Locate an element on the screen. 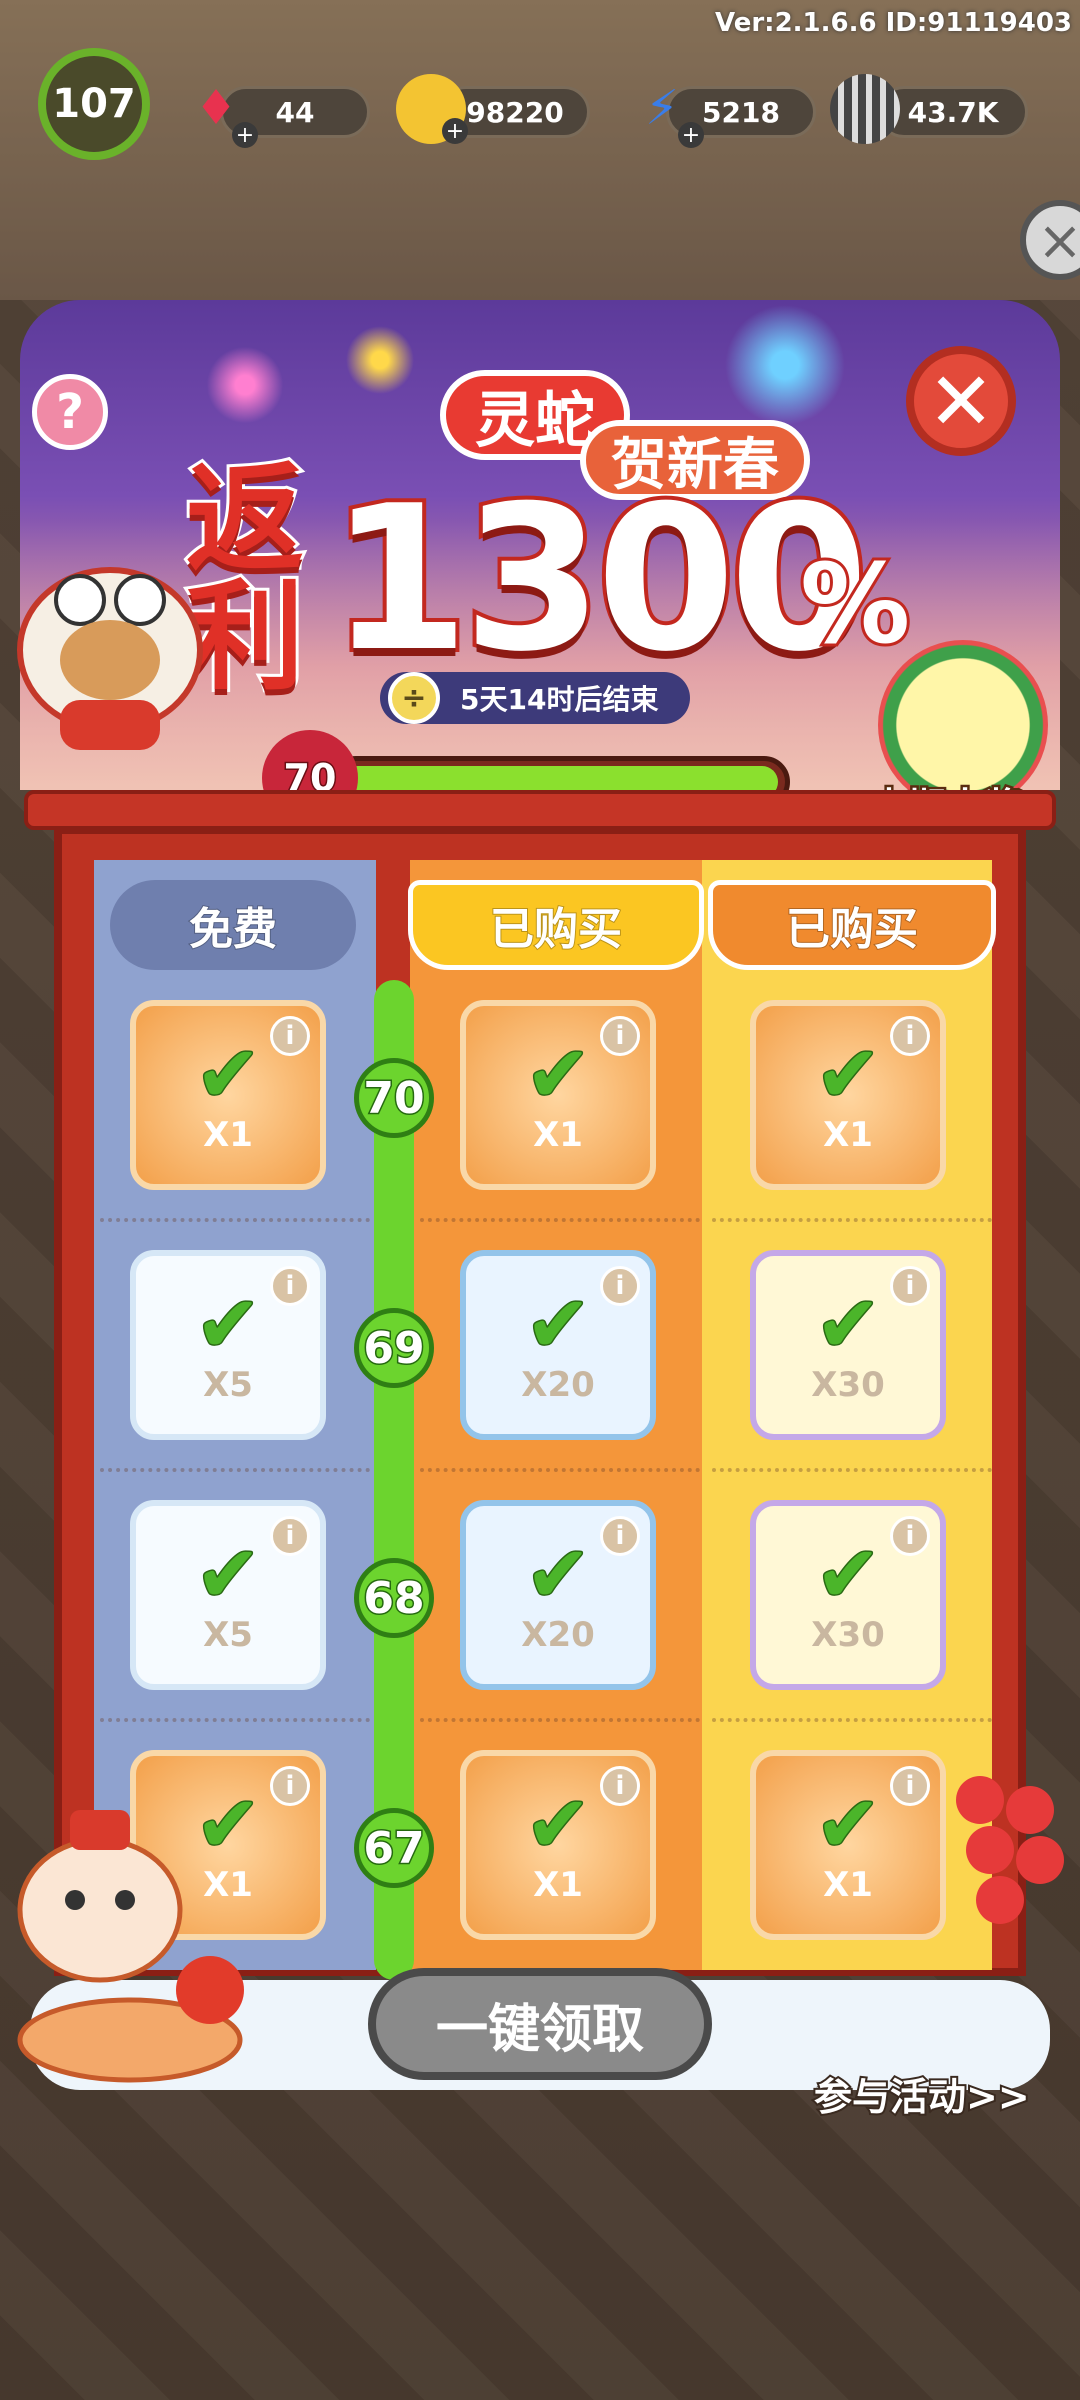  gem-icon: ♦ + is located at coordinates (217, 108).